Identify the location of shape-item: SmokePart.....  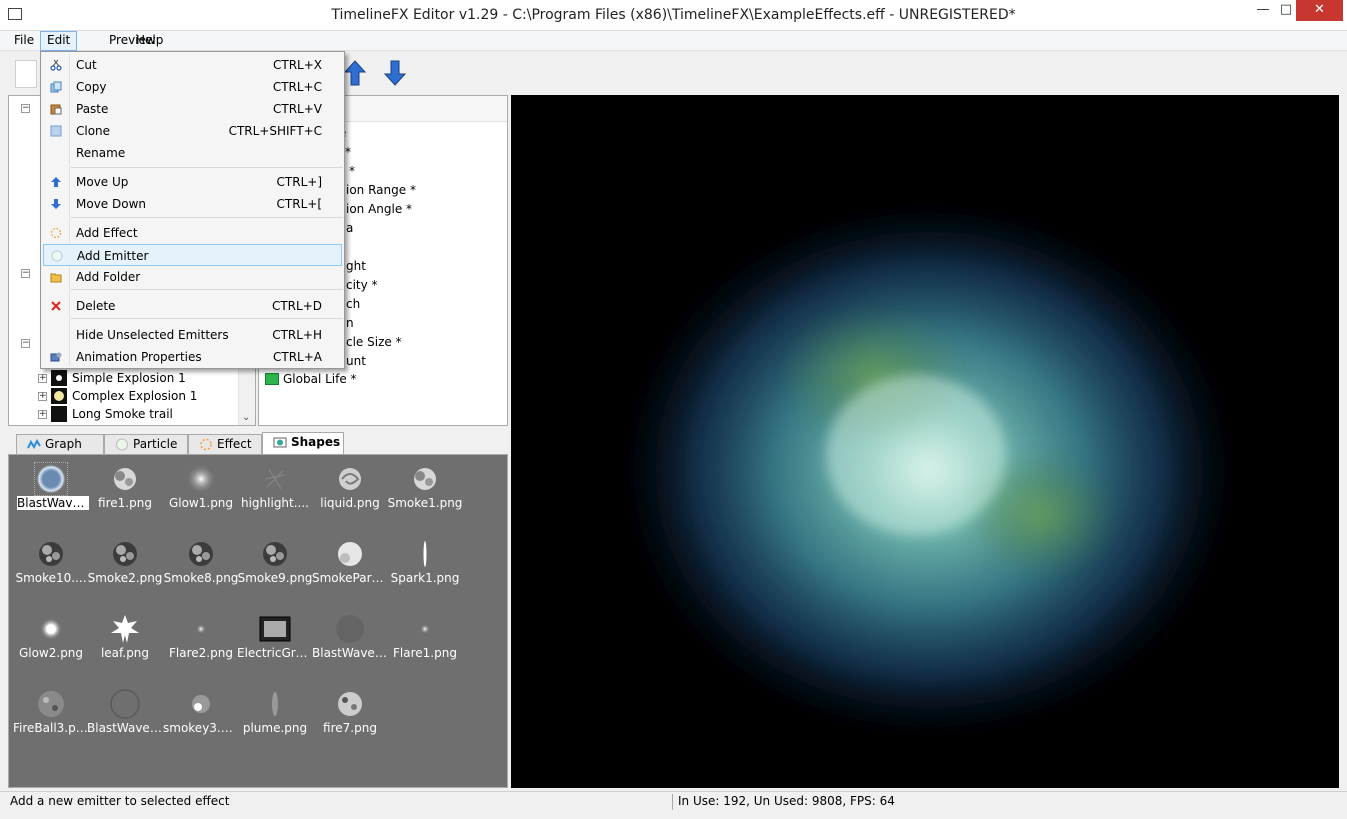
(350, 567).